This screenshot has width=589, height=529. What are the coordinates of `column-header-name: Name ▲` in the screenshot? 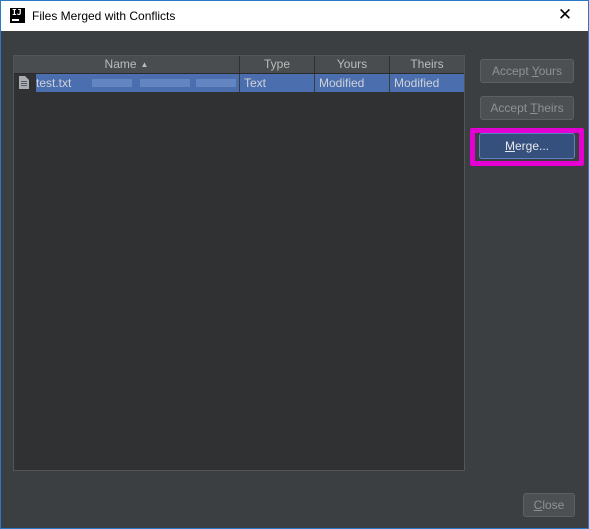 It's located at (127, 64).